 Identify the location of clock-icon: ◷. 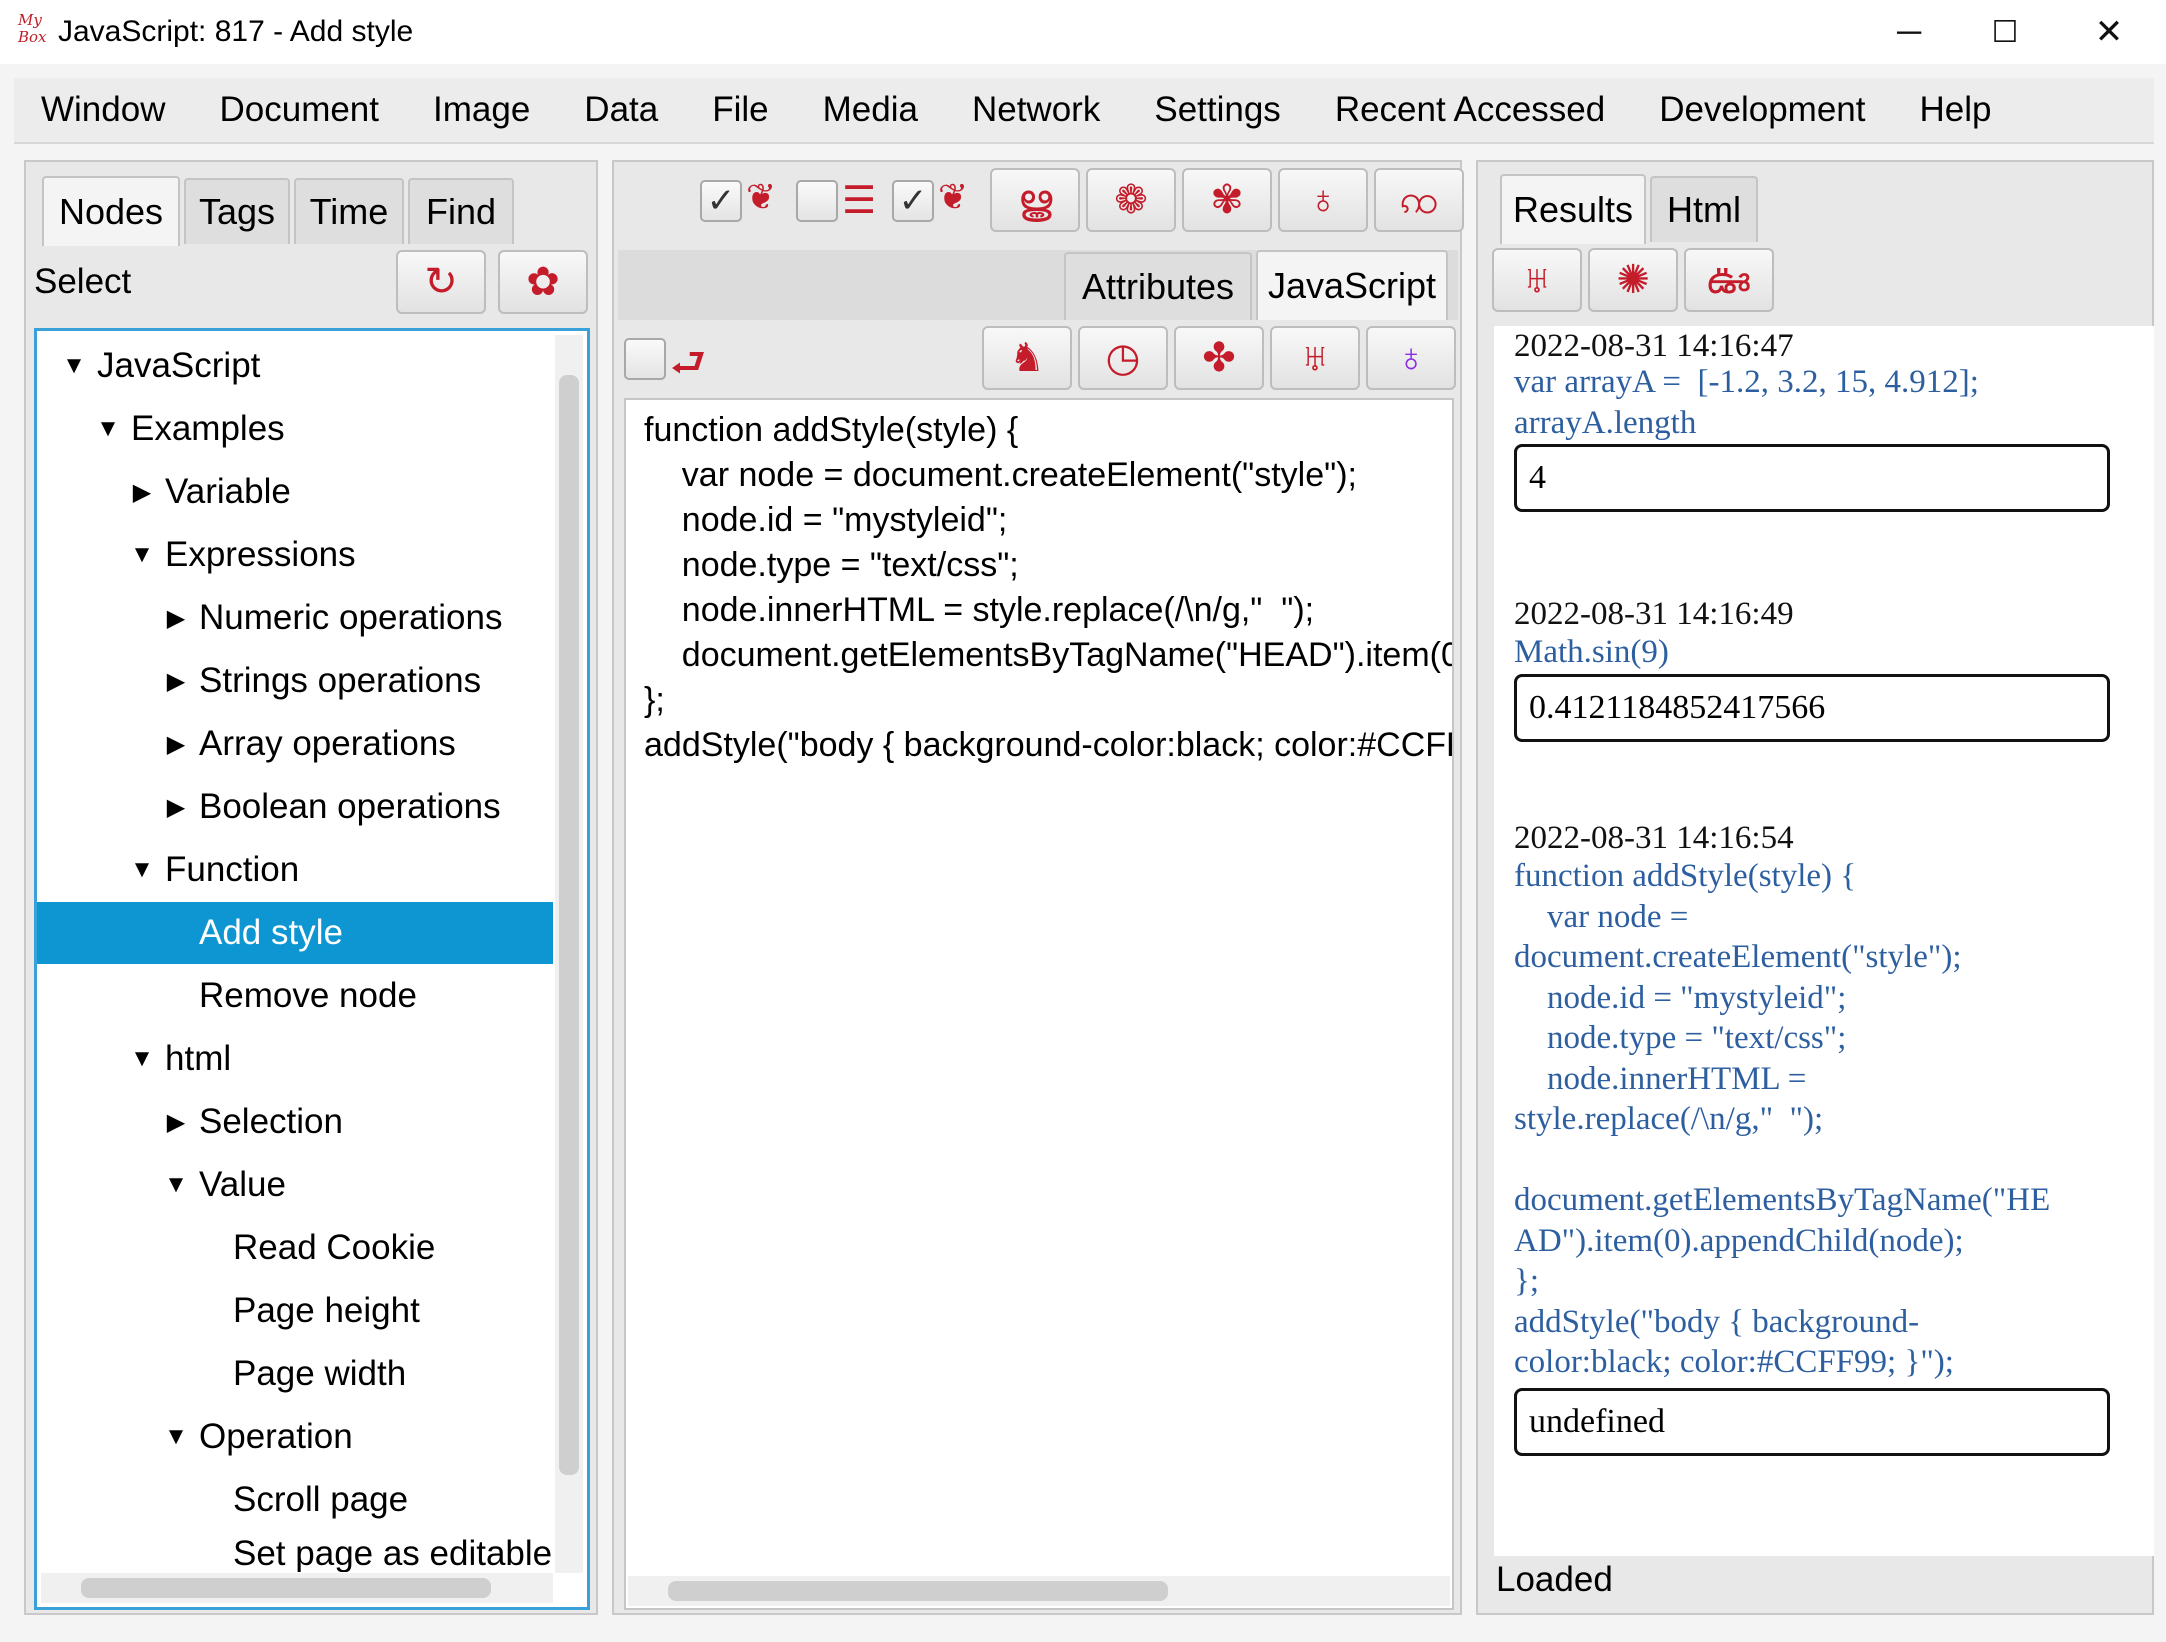
(1123, 358).